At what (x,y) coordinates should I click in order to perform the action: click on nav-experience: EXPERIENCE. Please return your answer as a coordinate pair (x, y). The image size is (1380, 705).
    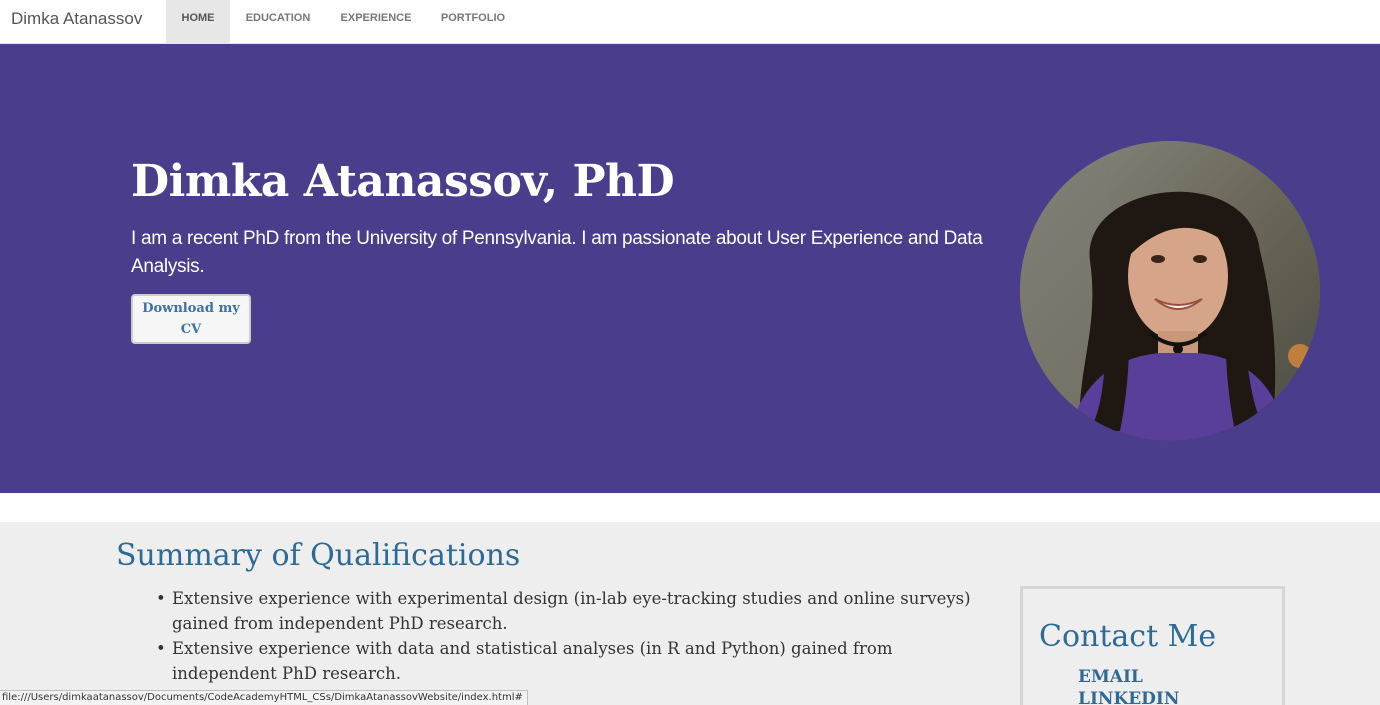
    Looking at the image, I should click on (376, 21).